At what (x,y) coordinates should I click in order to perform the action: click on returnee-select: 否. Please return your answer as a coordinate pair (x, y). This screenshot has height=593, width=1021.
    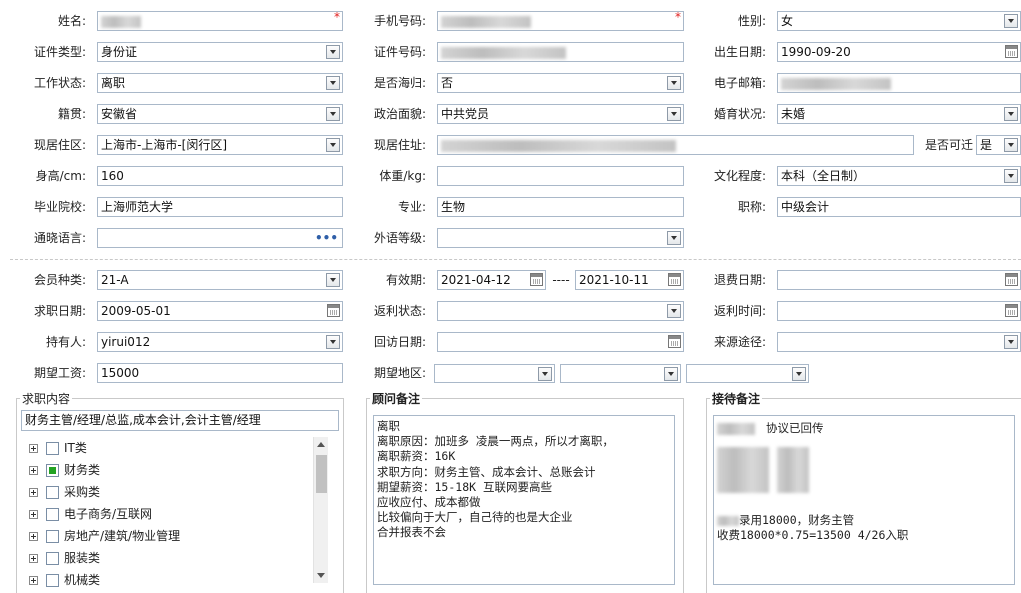
    Looking at the image, I should click on (560, 83).